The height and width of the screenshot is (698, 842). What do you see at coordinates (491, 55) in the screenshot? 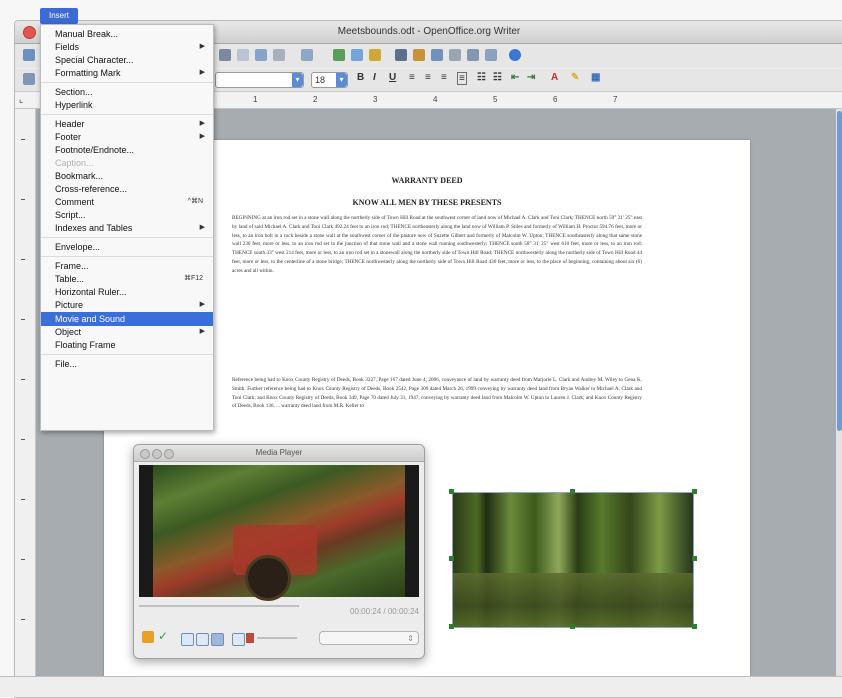
I see `zoom-icon` at bounding box center [491, 55].